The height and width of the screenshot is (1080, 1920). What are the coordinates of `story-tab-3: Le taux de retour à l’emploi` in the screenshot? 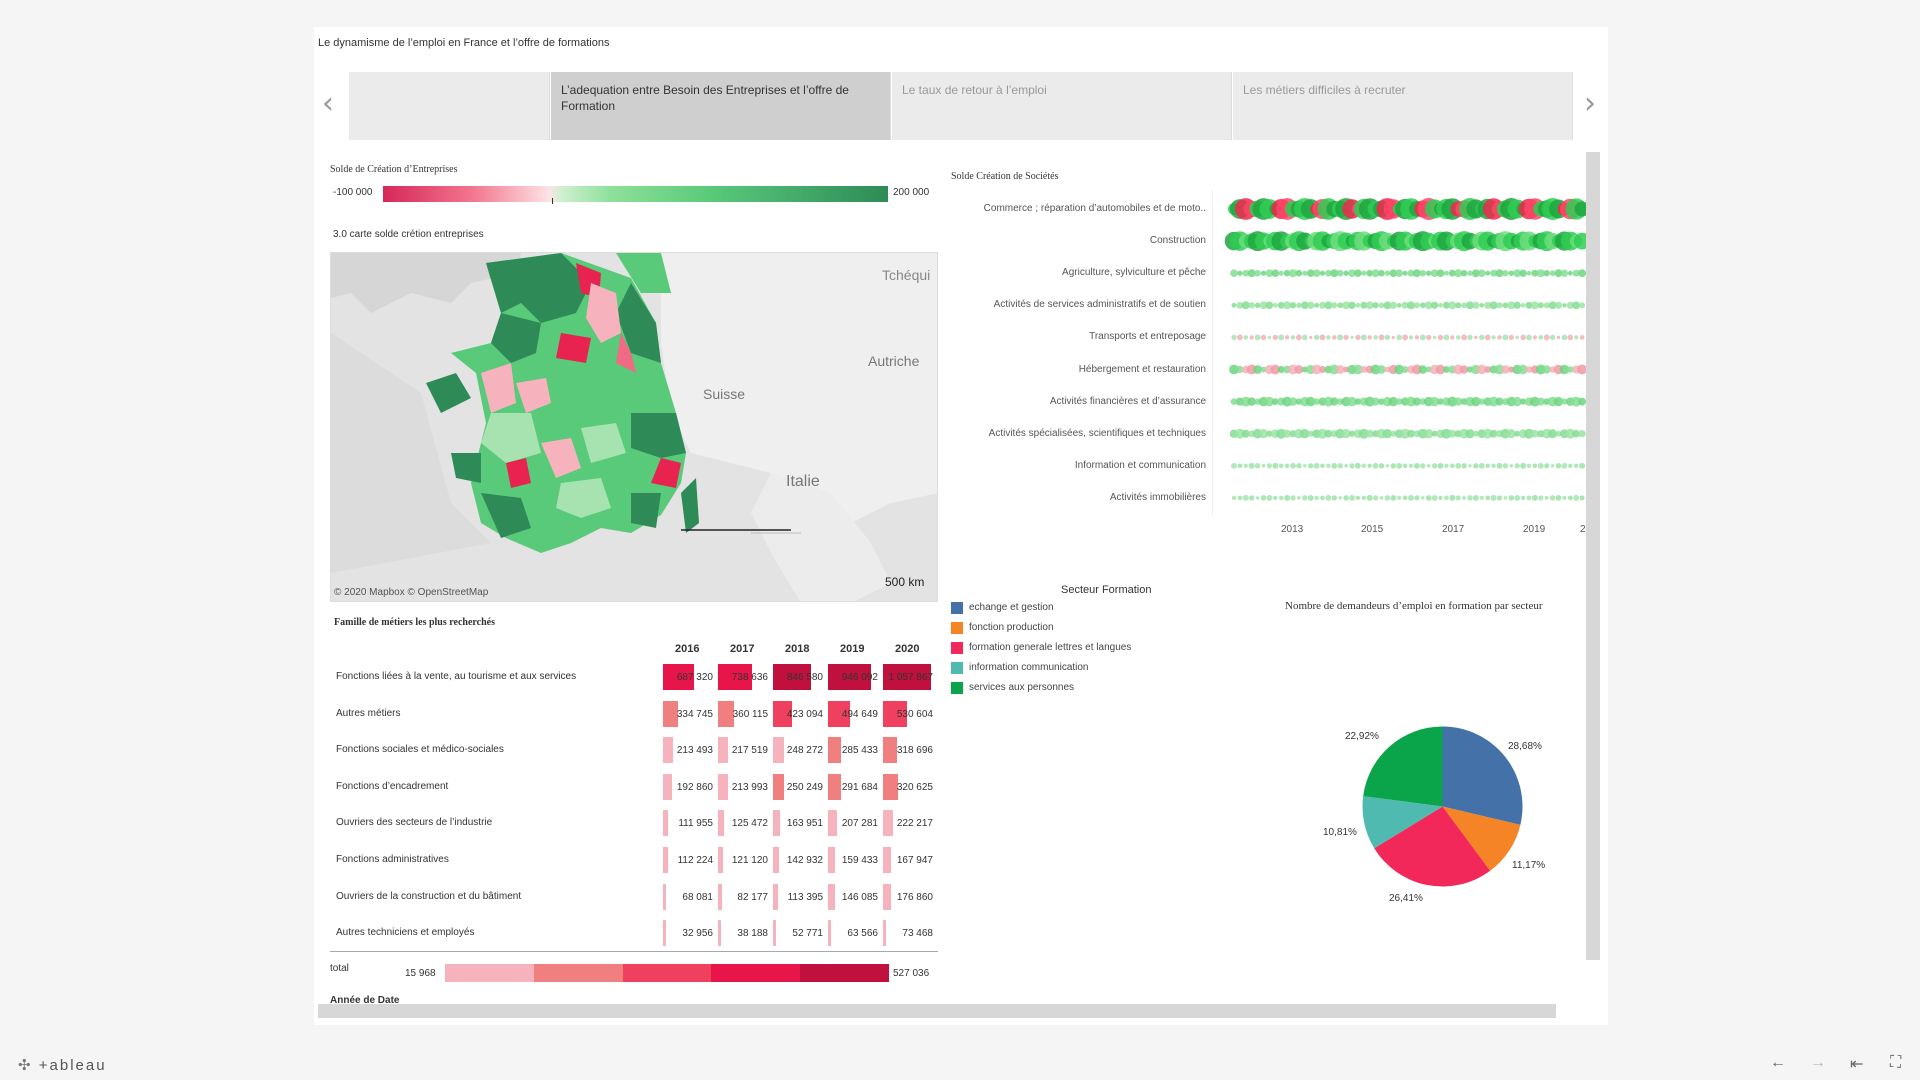 It's located at (1062, 106).